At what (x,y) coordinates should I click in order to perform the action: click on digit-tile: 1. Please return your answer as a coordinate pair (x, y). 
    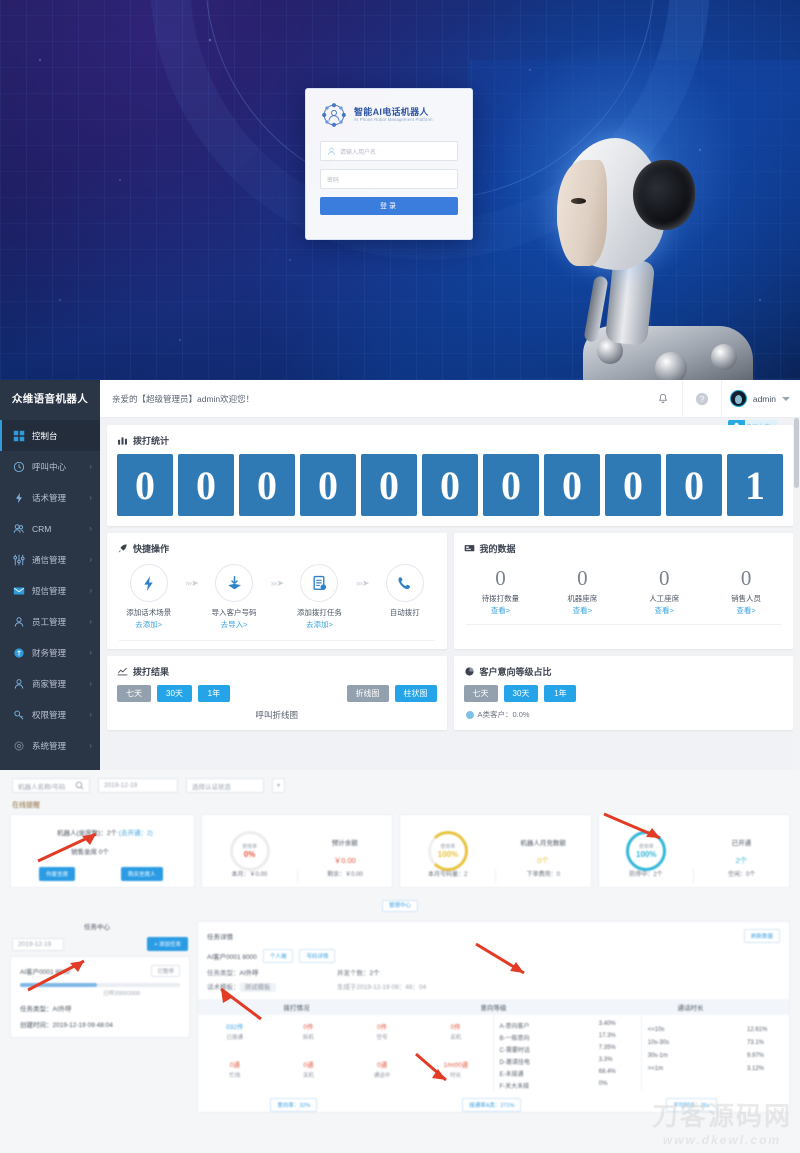
    Looking at the image, I should click on (755, 485).